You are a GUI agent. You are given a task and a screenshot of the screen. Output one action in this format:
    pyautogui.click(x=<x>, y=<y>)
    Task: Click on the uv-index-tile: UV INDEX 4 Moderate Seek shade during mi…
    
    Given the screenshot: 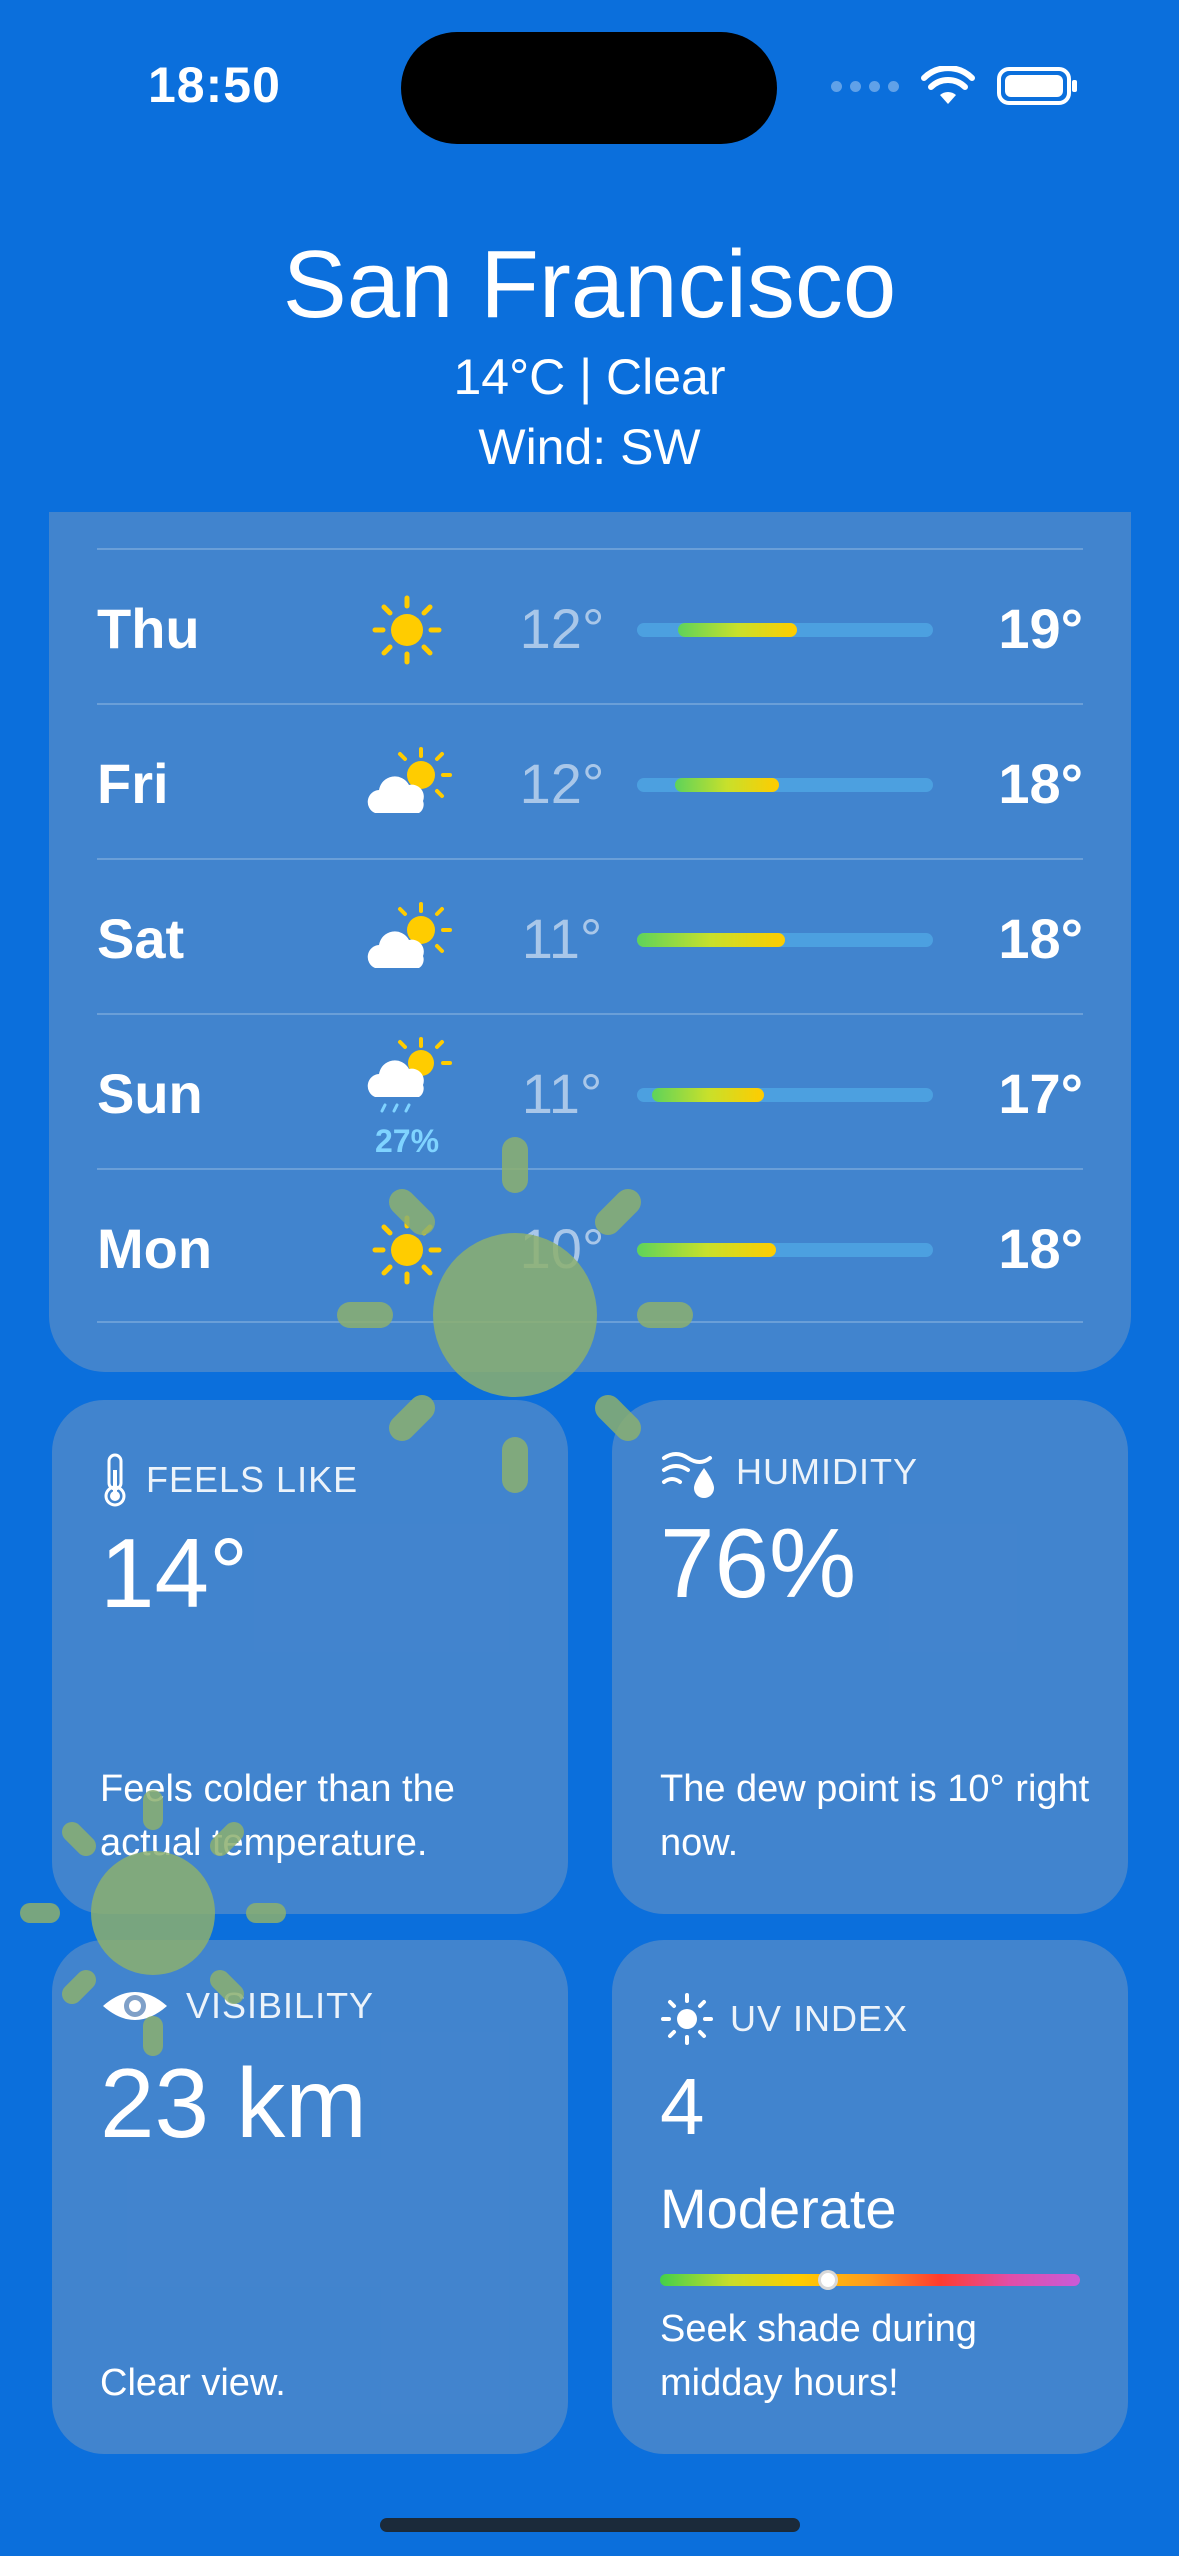 What is the action you would take?
    pyautogui.click(x=870, y=2197)
    